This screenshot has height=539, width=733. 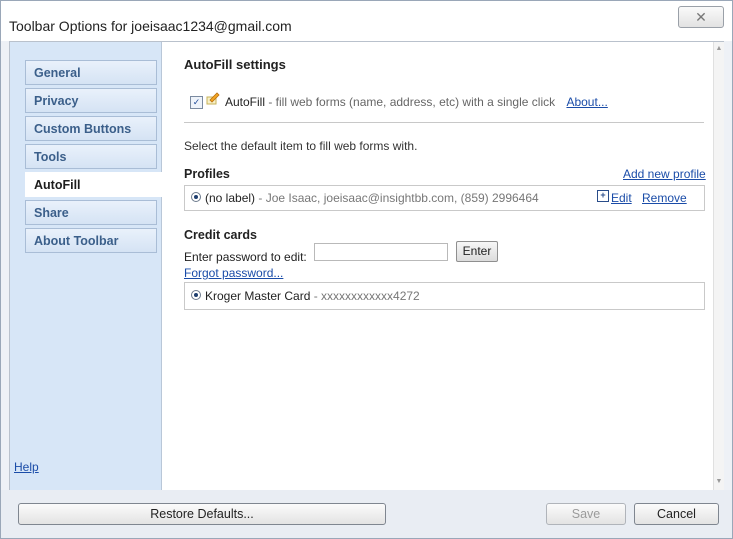 I want to click on close-button: ✕, so click(x=701, y=17).